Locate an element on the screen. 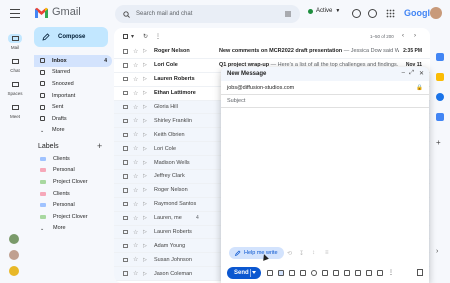 The width and height of the screenshot is (450, 283). gmail-logo: Gmail is located at coordinates (57, 12).